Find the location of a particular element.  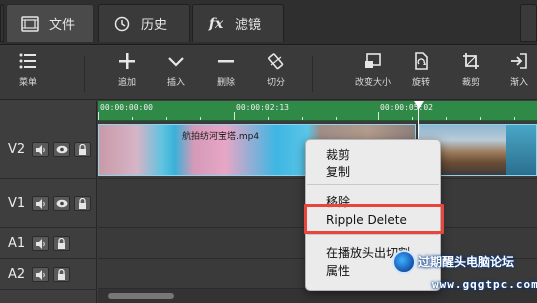

track-label: A1 is located at coordinates (17, 243).